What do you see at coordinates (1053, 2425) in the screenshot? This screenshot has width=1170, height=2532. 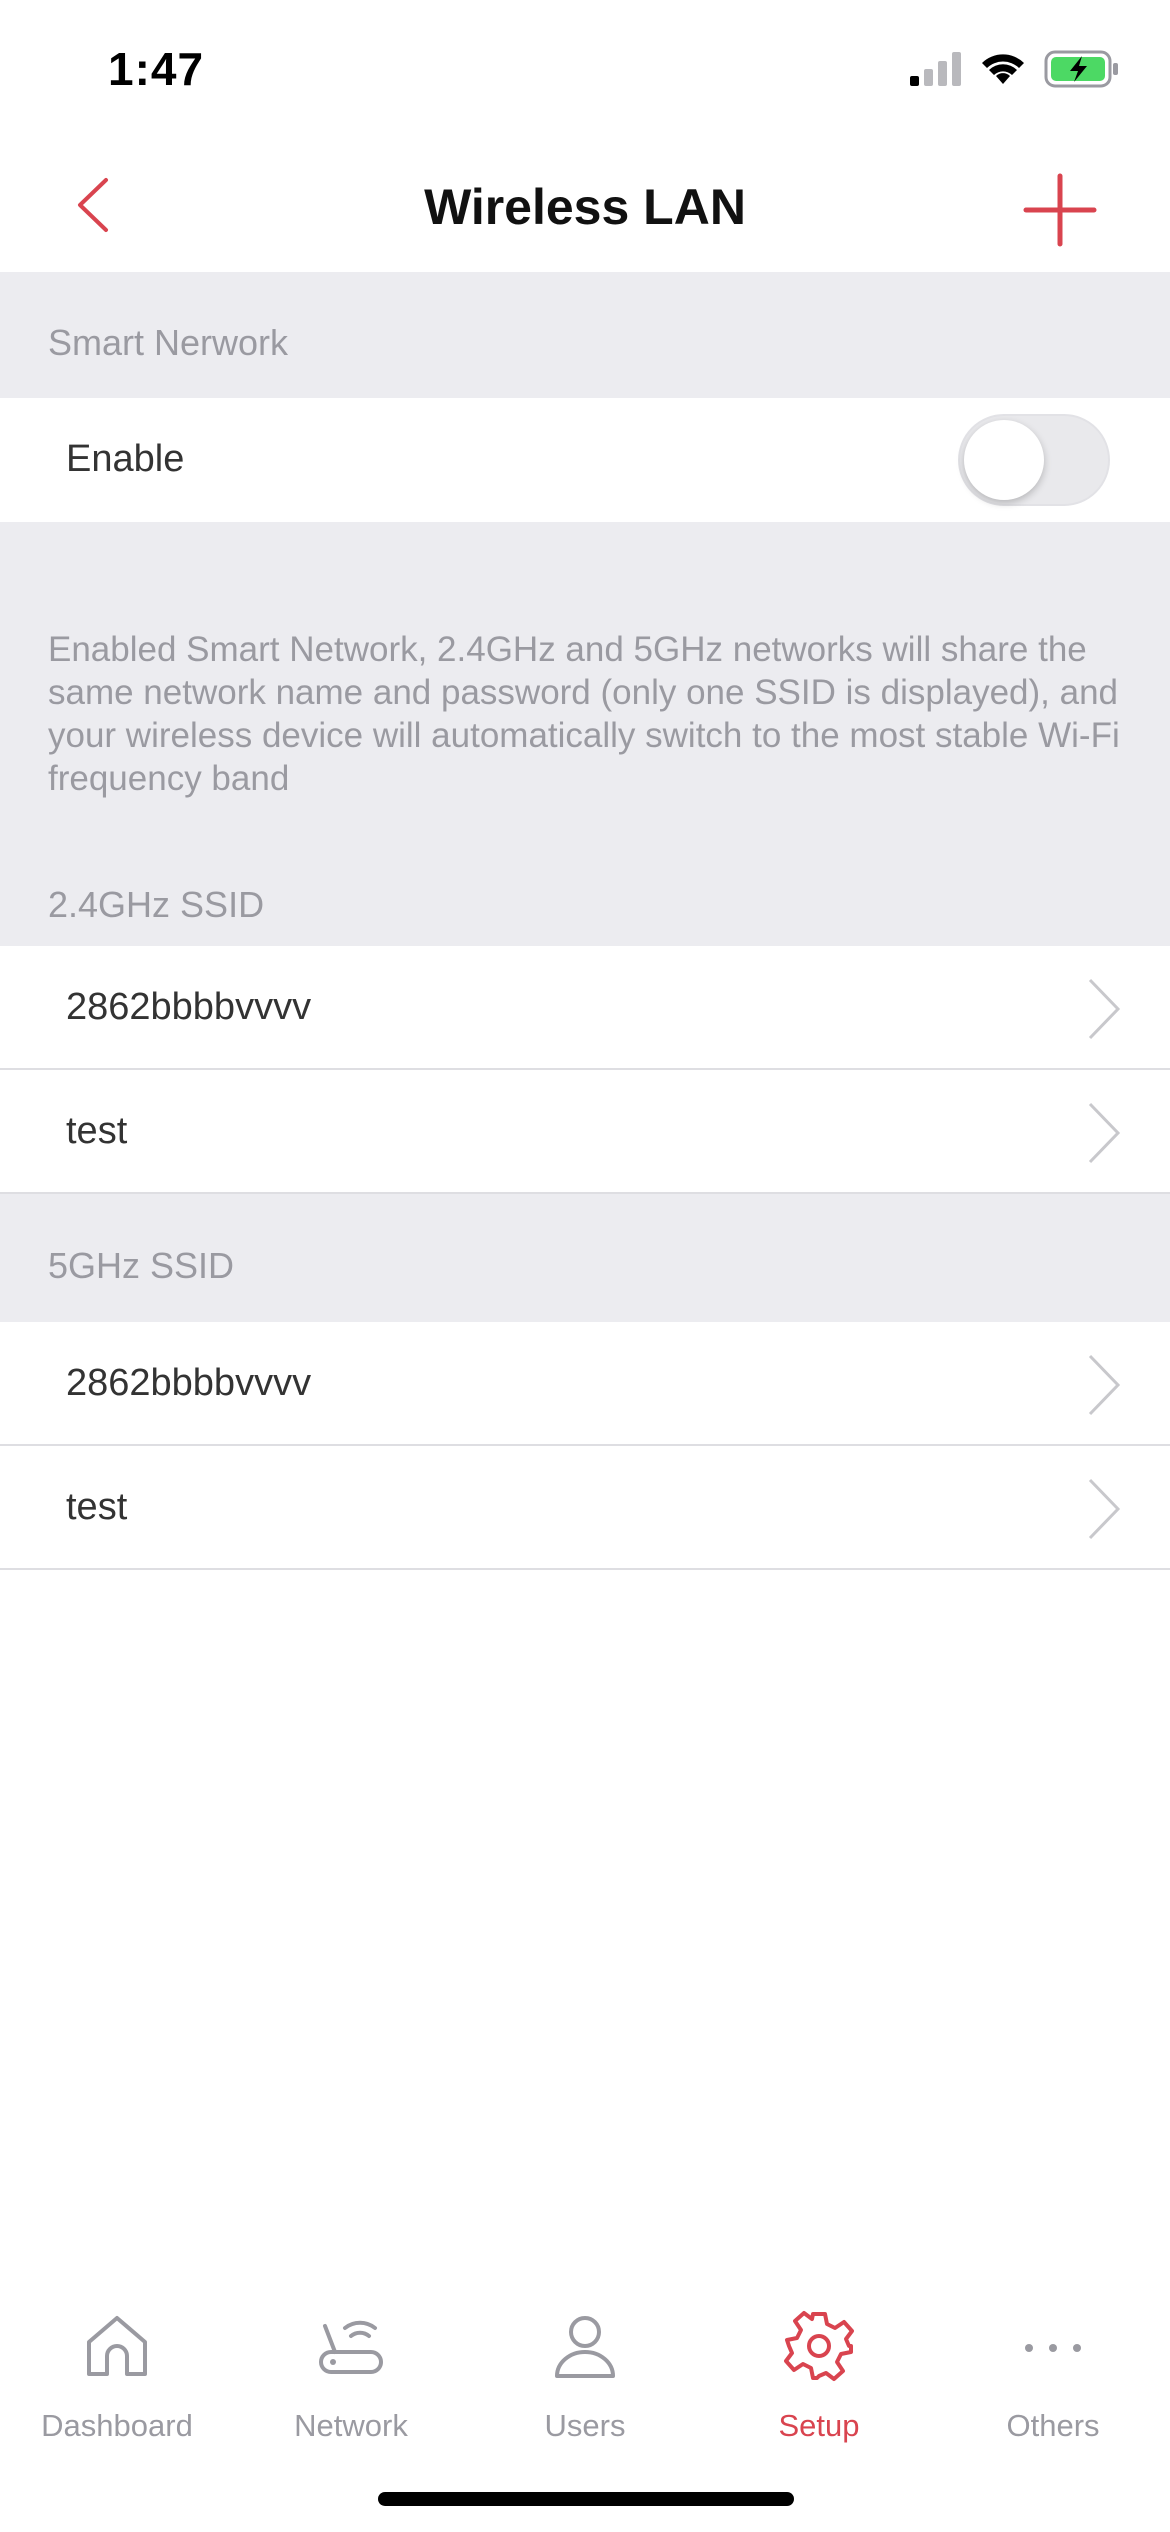 I see `tab-label: Others` at bounding box center [1053, 2425].